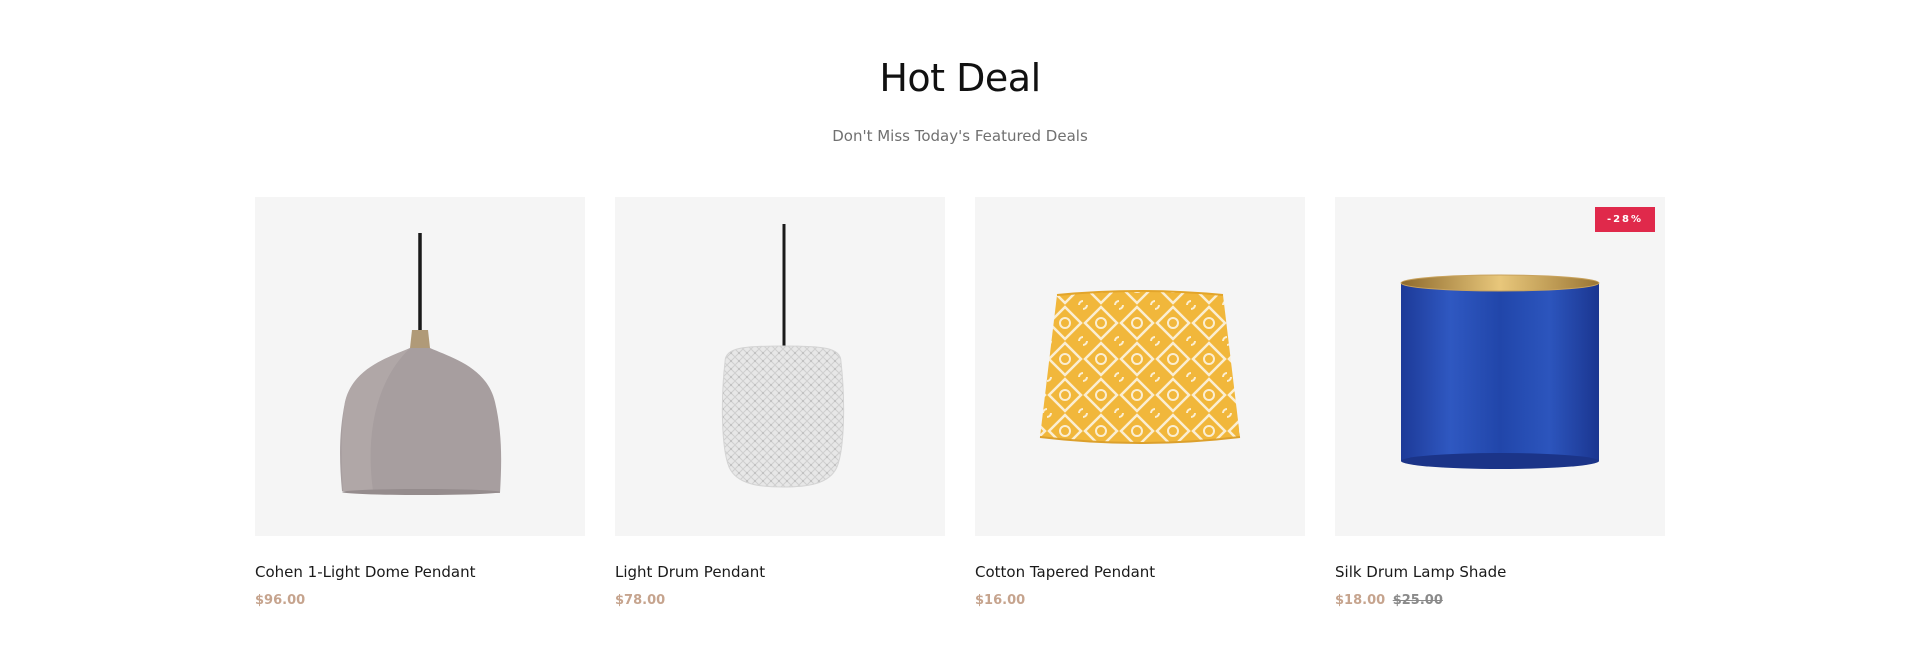 This screenshot has height=657, width=1920. What do you see at coordinates (780, 601) in the screenshot?
I see `product-price-row: $78.00` at bounding box center [780, 601].